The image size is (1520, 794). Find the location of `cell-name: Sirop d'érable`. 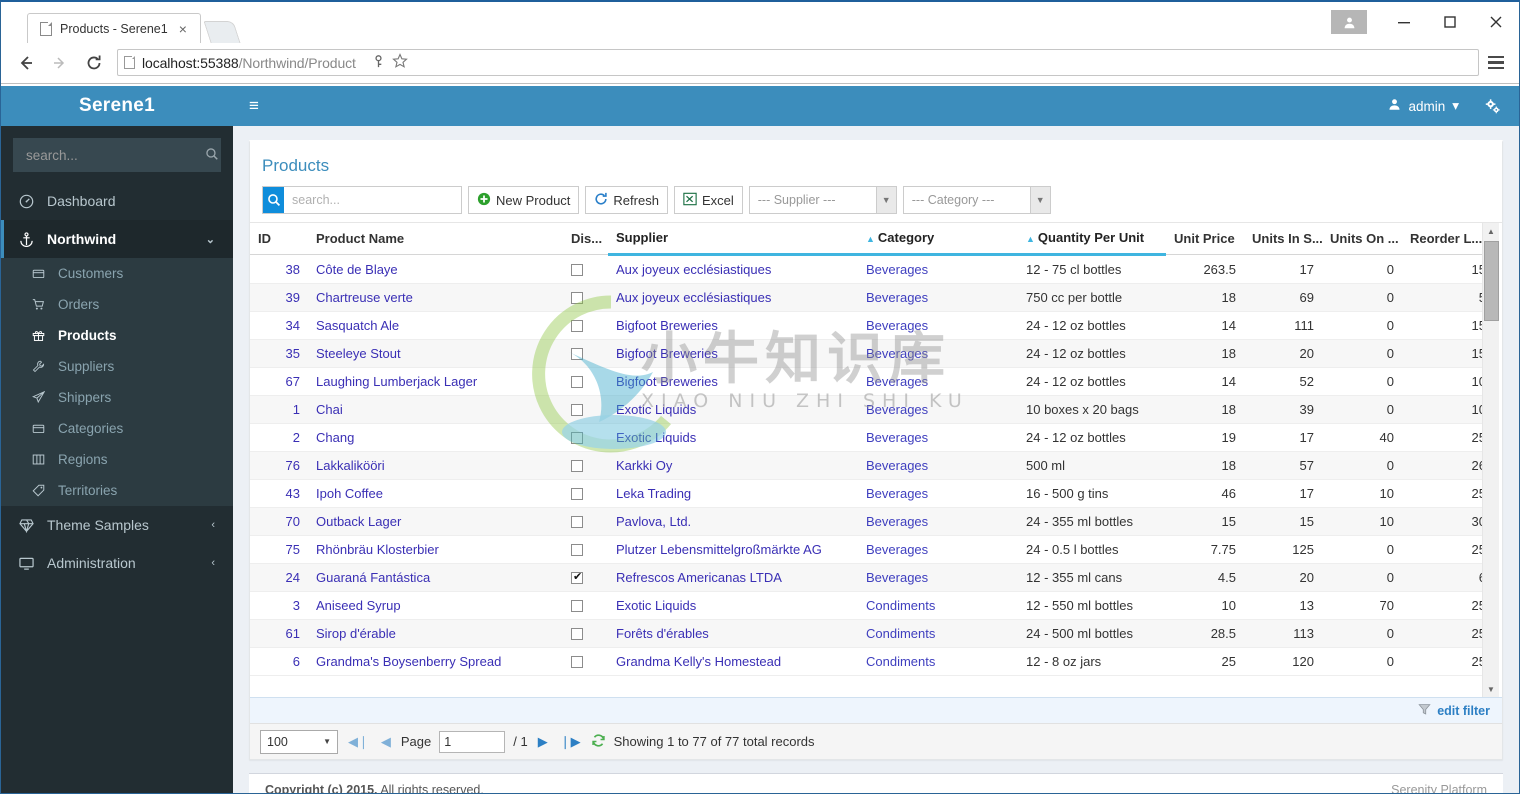

cell-name: Sirop d'érable is located at coordinates (435, 633).